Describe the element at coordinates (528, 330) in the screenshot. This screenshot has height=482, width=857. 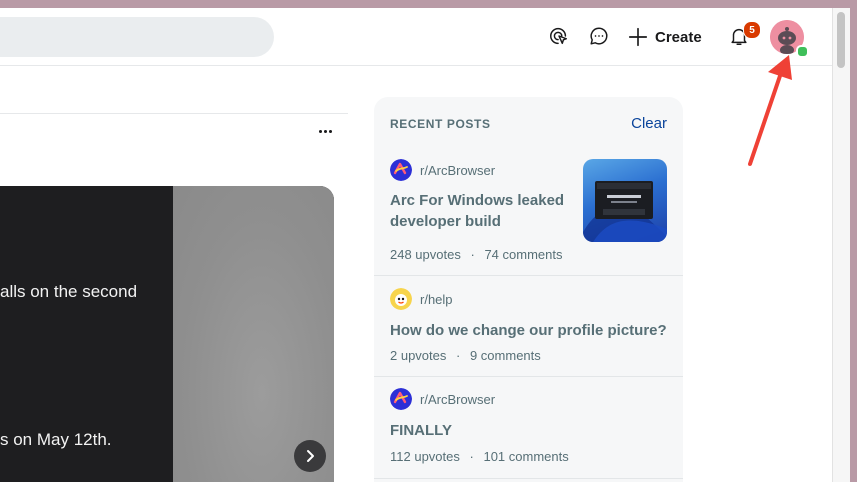
I see `post-title: How do we change our profile picture?` at that location.